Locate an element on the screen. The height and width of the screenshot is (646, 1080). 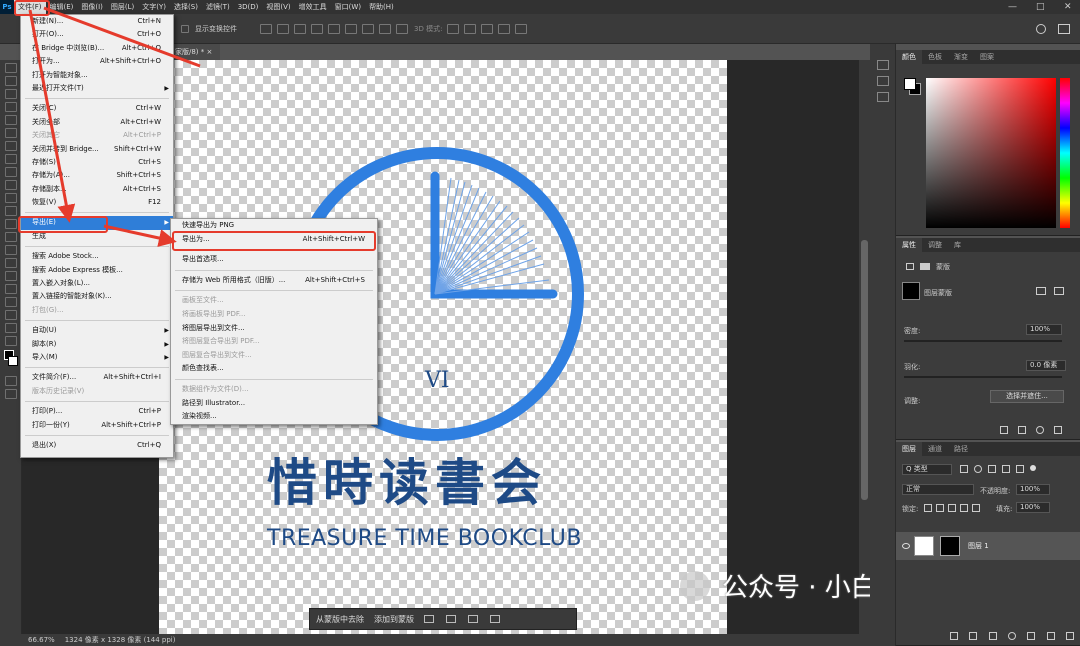
more-icon is located at coordinates (402, 28).